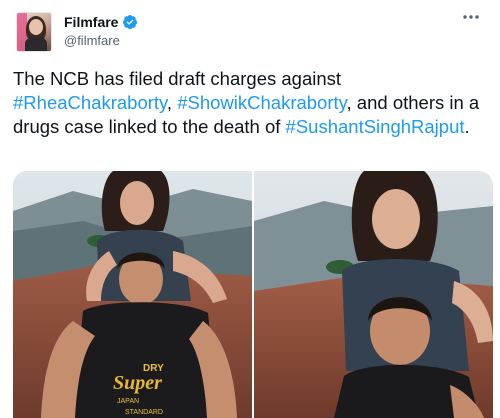  Describe the element at coordinates (90, 102) in the screenshot. I see `hashtag-link: #RheaChakraborty` at that location.